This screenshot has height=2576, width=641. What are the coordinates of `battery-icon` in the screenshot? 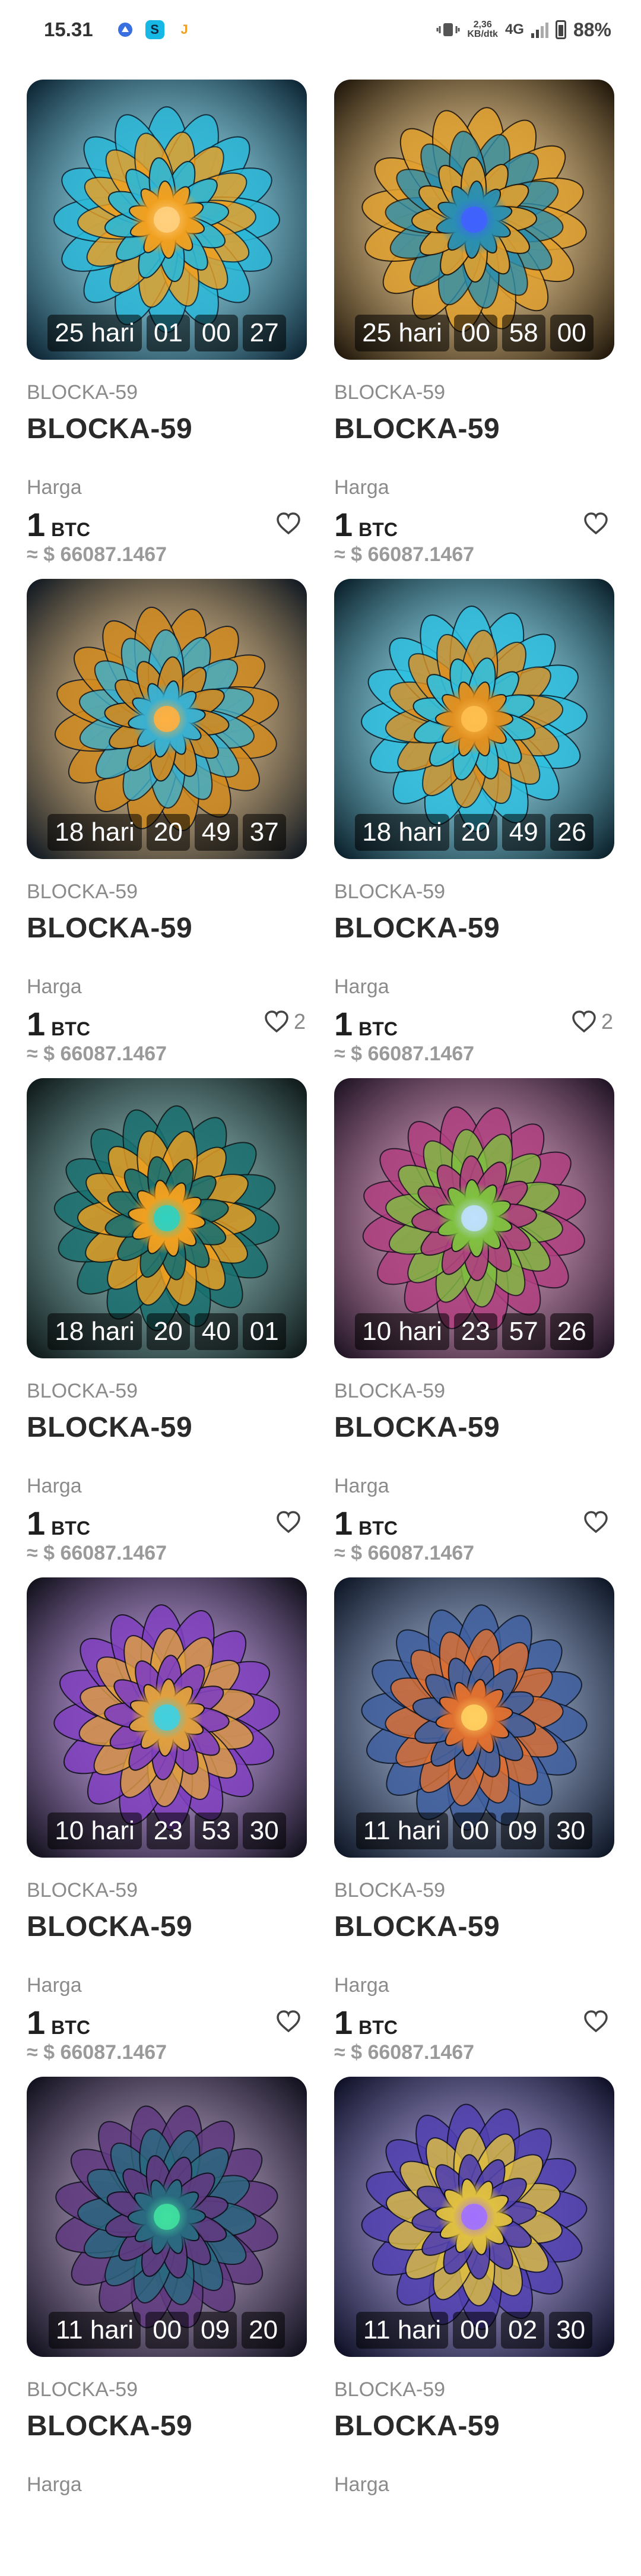 It's located at (560, 30).